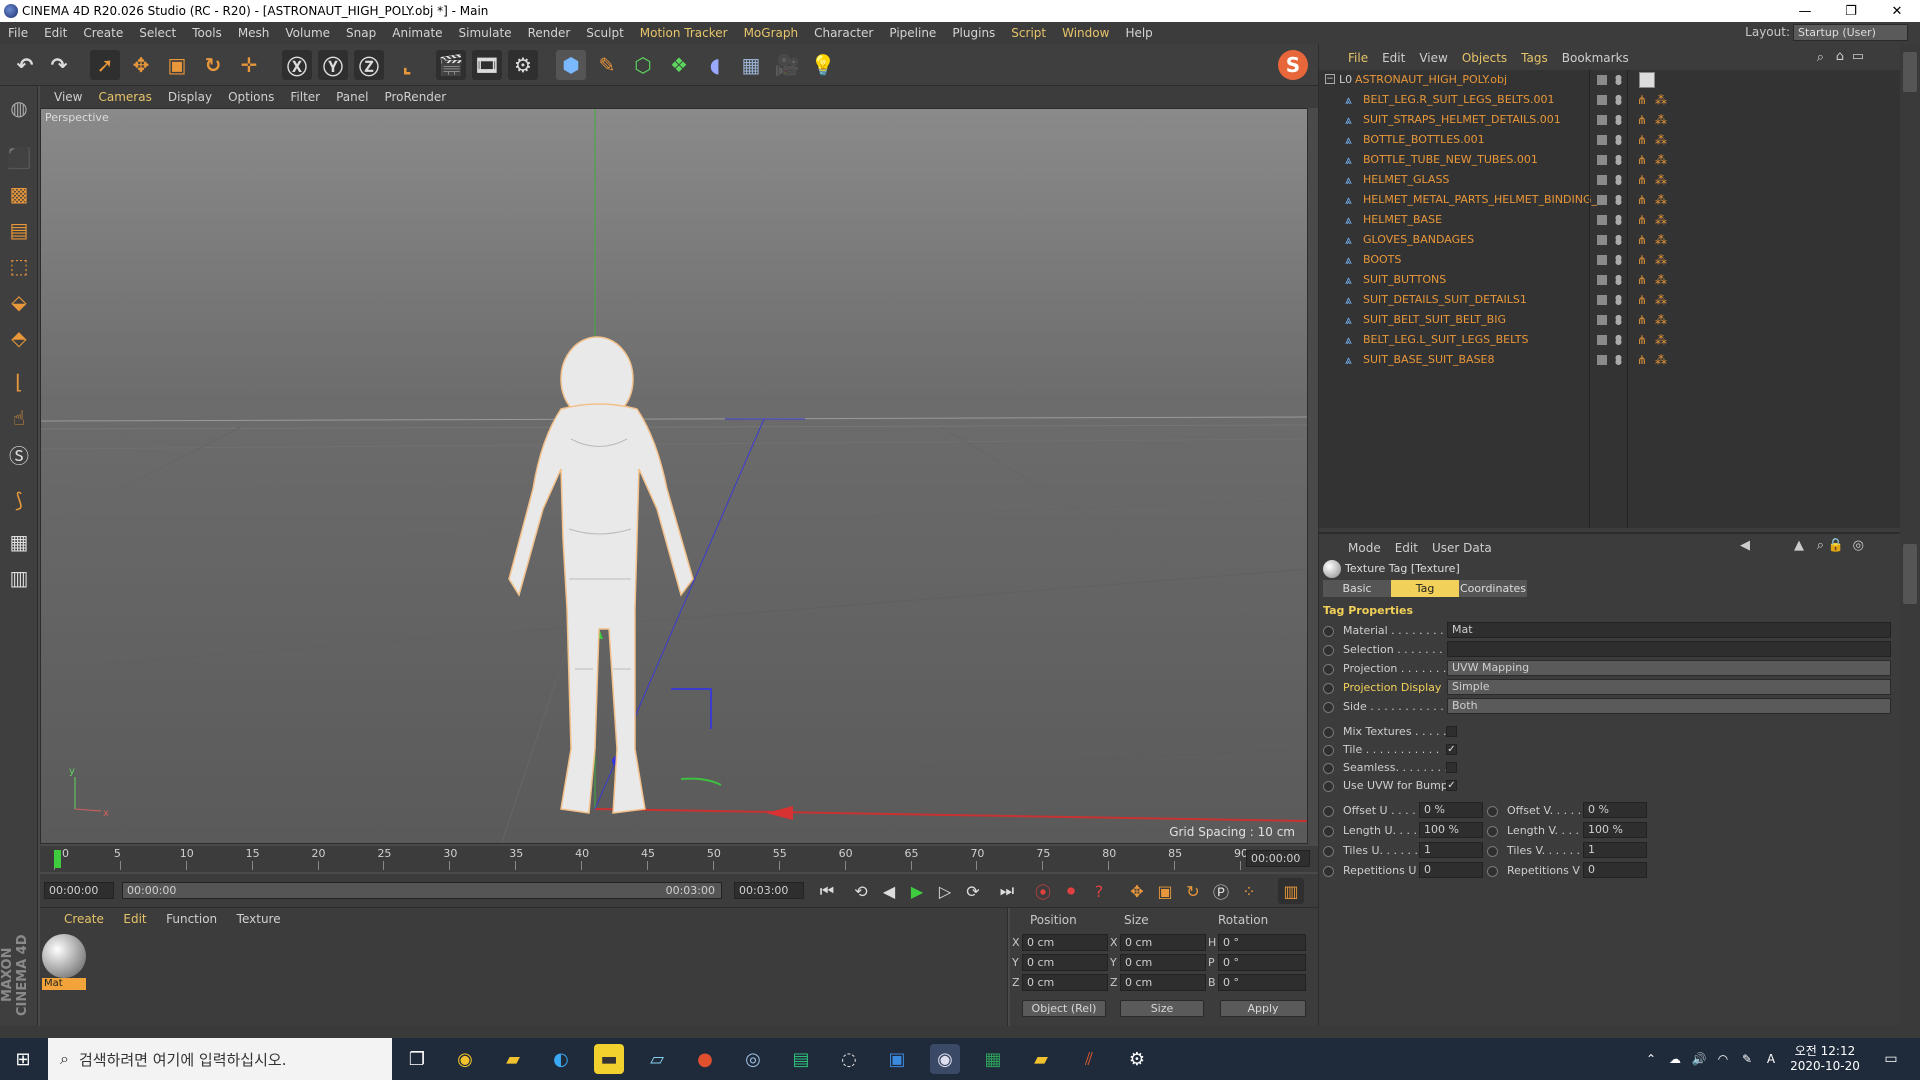 The width and height of the screenshot is (1920, 1080). I want to click on light-icon: 💡, so click(823, 65).